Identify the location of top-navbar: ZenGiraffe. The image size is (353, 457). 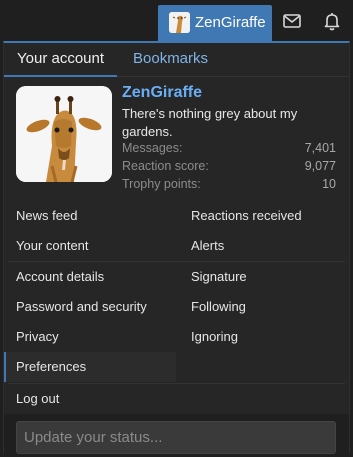
(176, 21).